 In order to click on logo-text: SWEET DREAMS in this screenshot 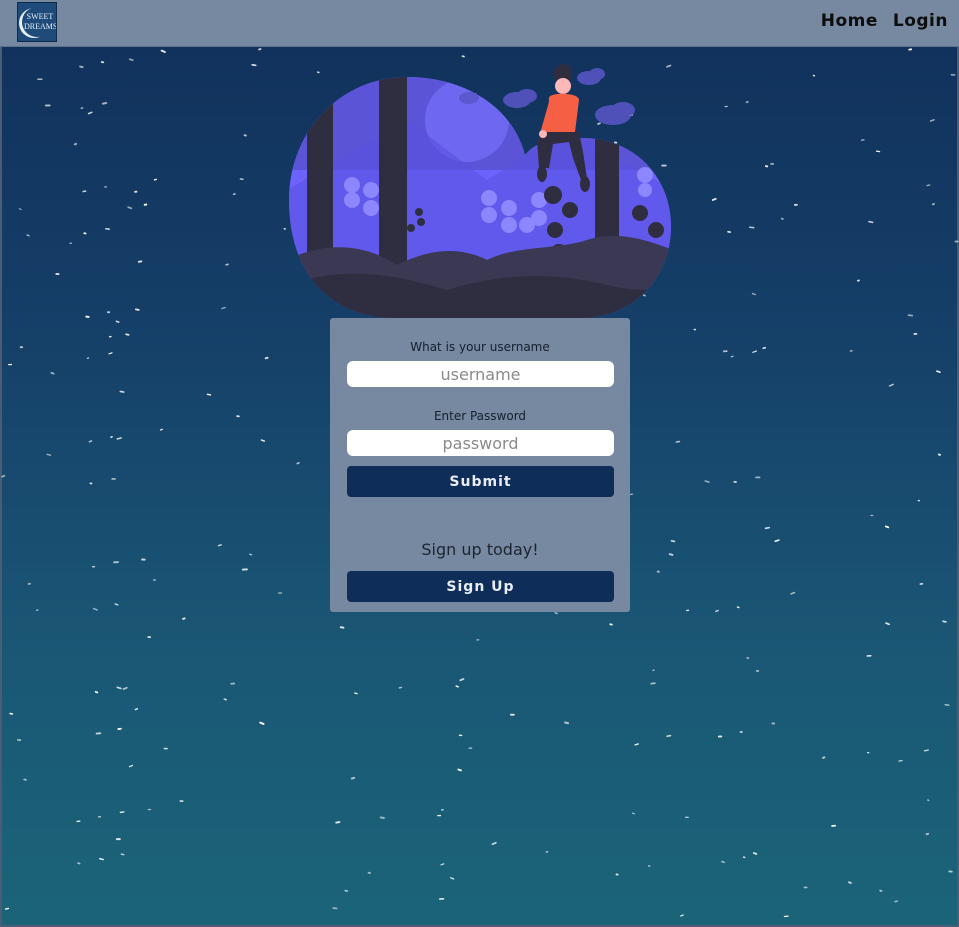, I will do `click(40, 22)`.